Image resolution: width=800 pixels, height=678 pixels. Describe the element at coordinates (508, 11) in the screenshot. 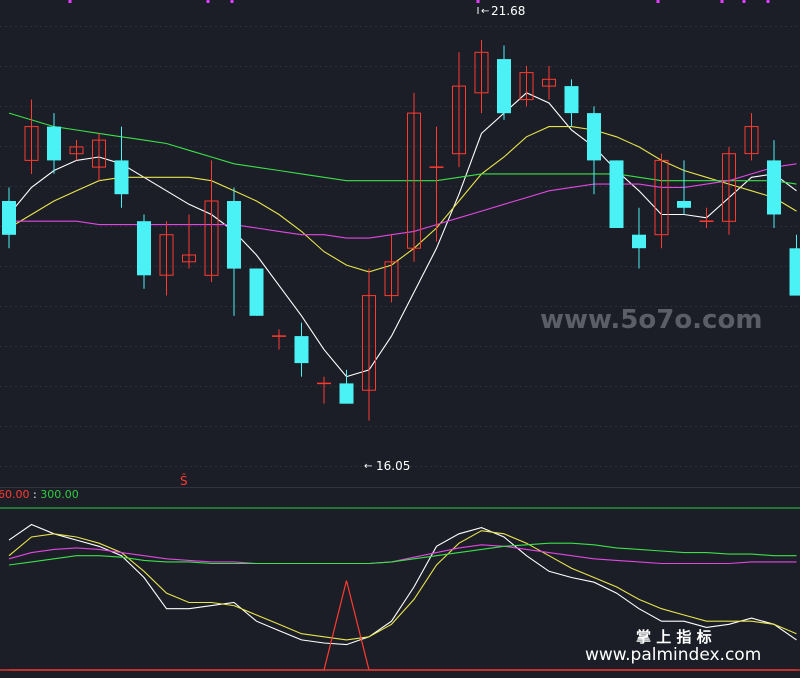

I see `high-price-label: 21.68` at that location.